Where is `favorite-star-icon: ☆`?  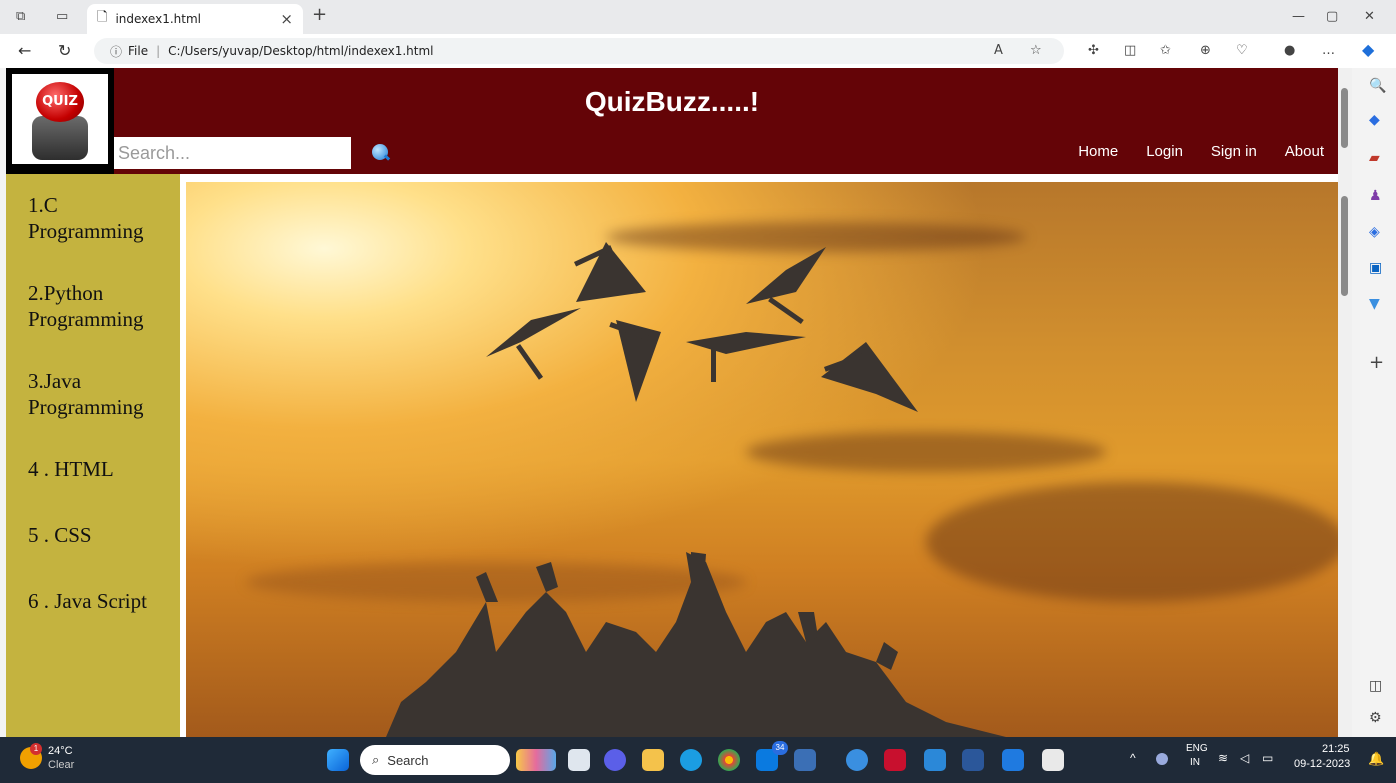 favorite-star-icon: ☆ is located at coordinates (1036, 50).